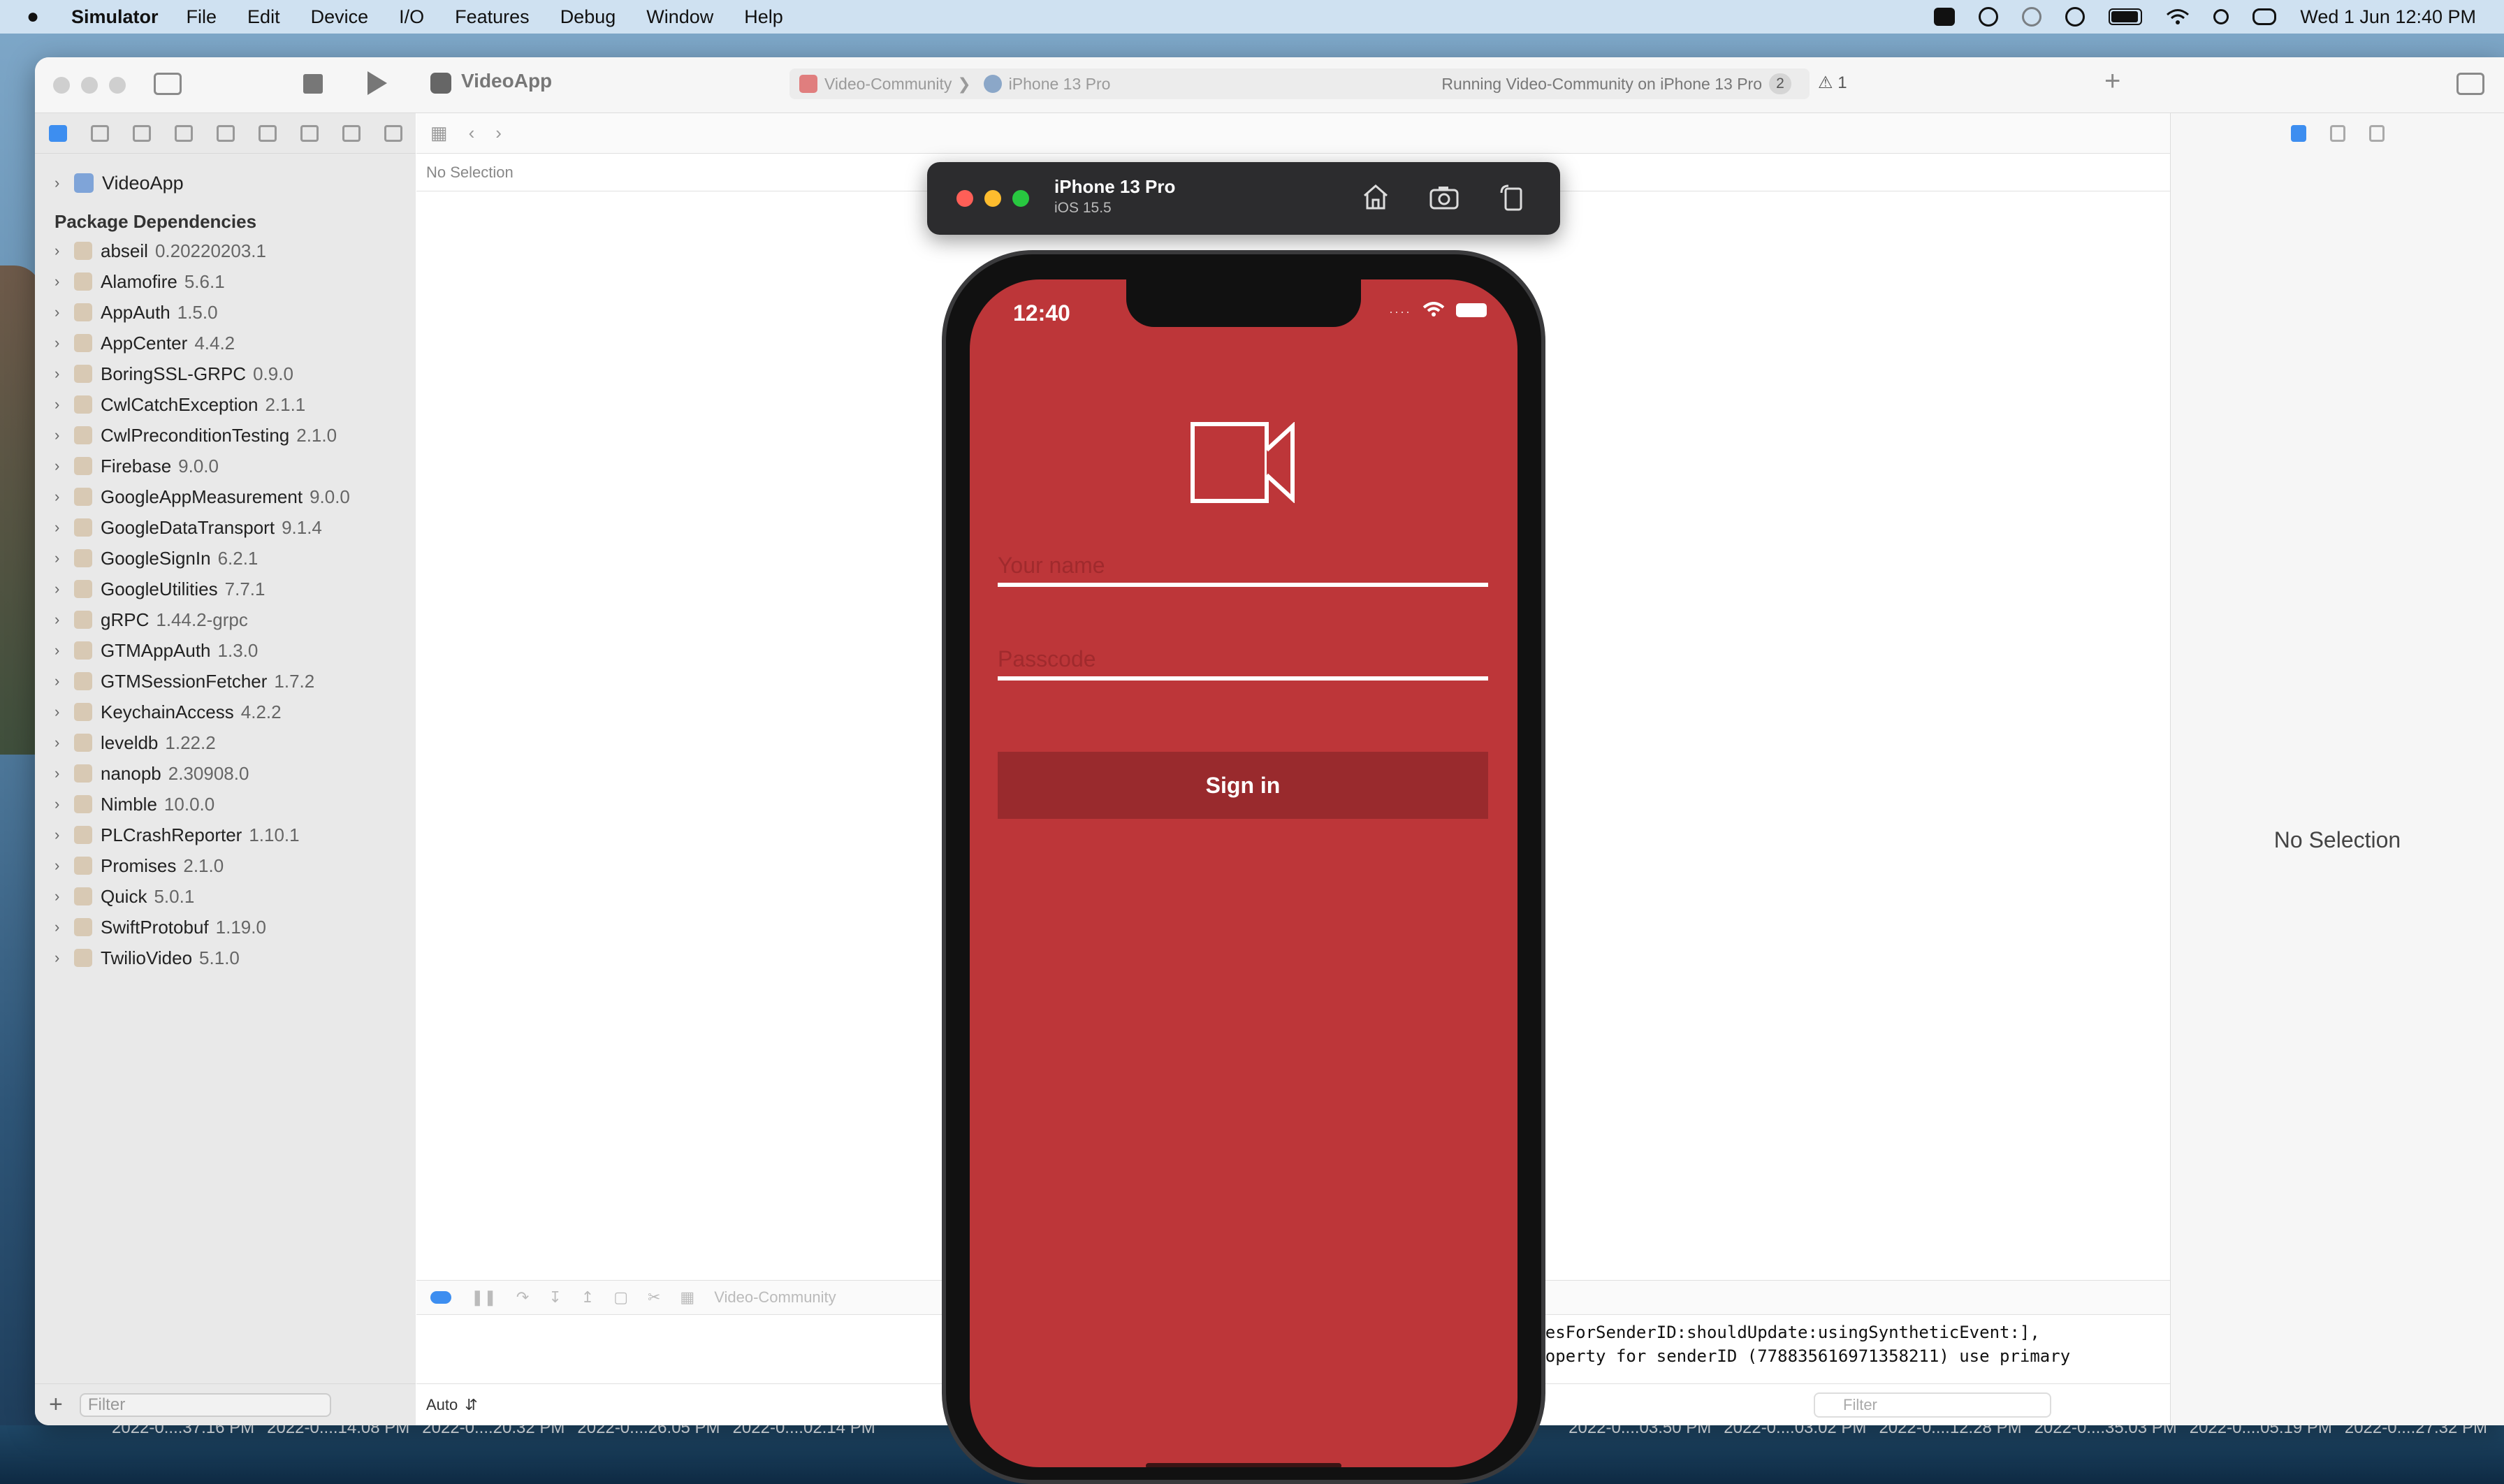  Describe the element at coordinates (142, 133) in the screenshot. I see `symbol-icon` at that location.